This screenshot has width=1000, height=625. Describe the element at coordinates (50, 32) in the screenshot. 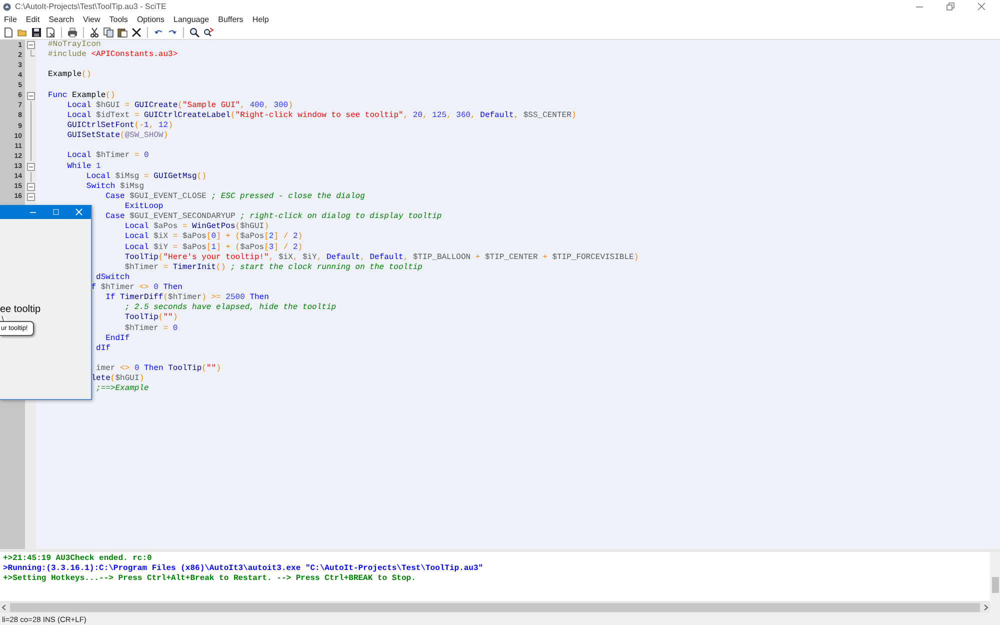

I see `close-file-icon` at that location.